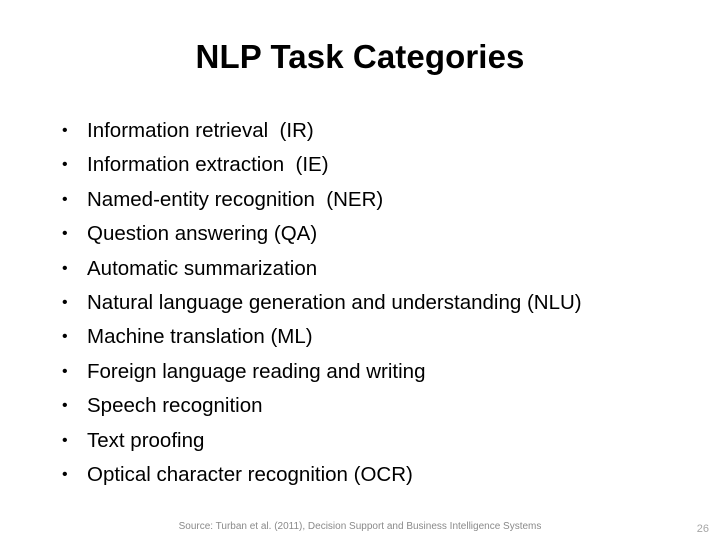 The width and height of the screenshot is (720, 540). What do you see at coordinates (376, 406) in the screenshot?
I see `list-item: • Speech recognition` at bounding box center [376, 406].